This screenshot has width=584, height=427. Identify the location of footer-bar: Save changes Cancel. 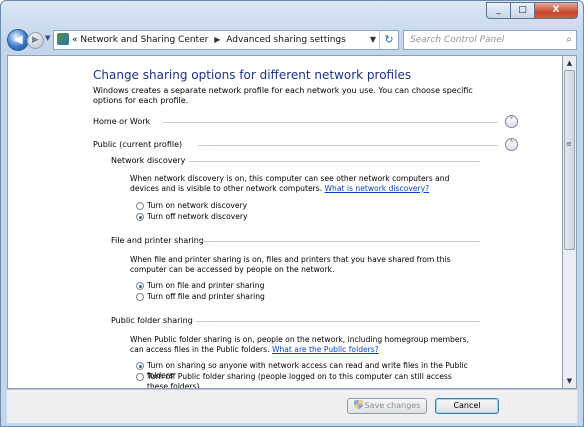
(292, 406).